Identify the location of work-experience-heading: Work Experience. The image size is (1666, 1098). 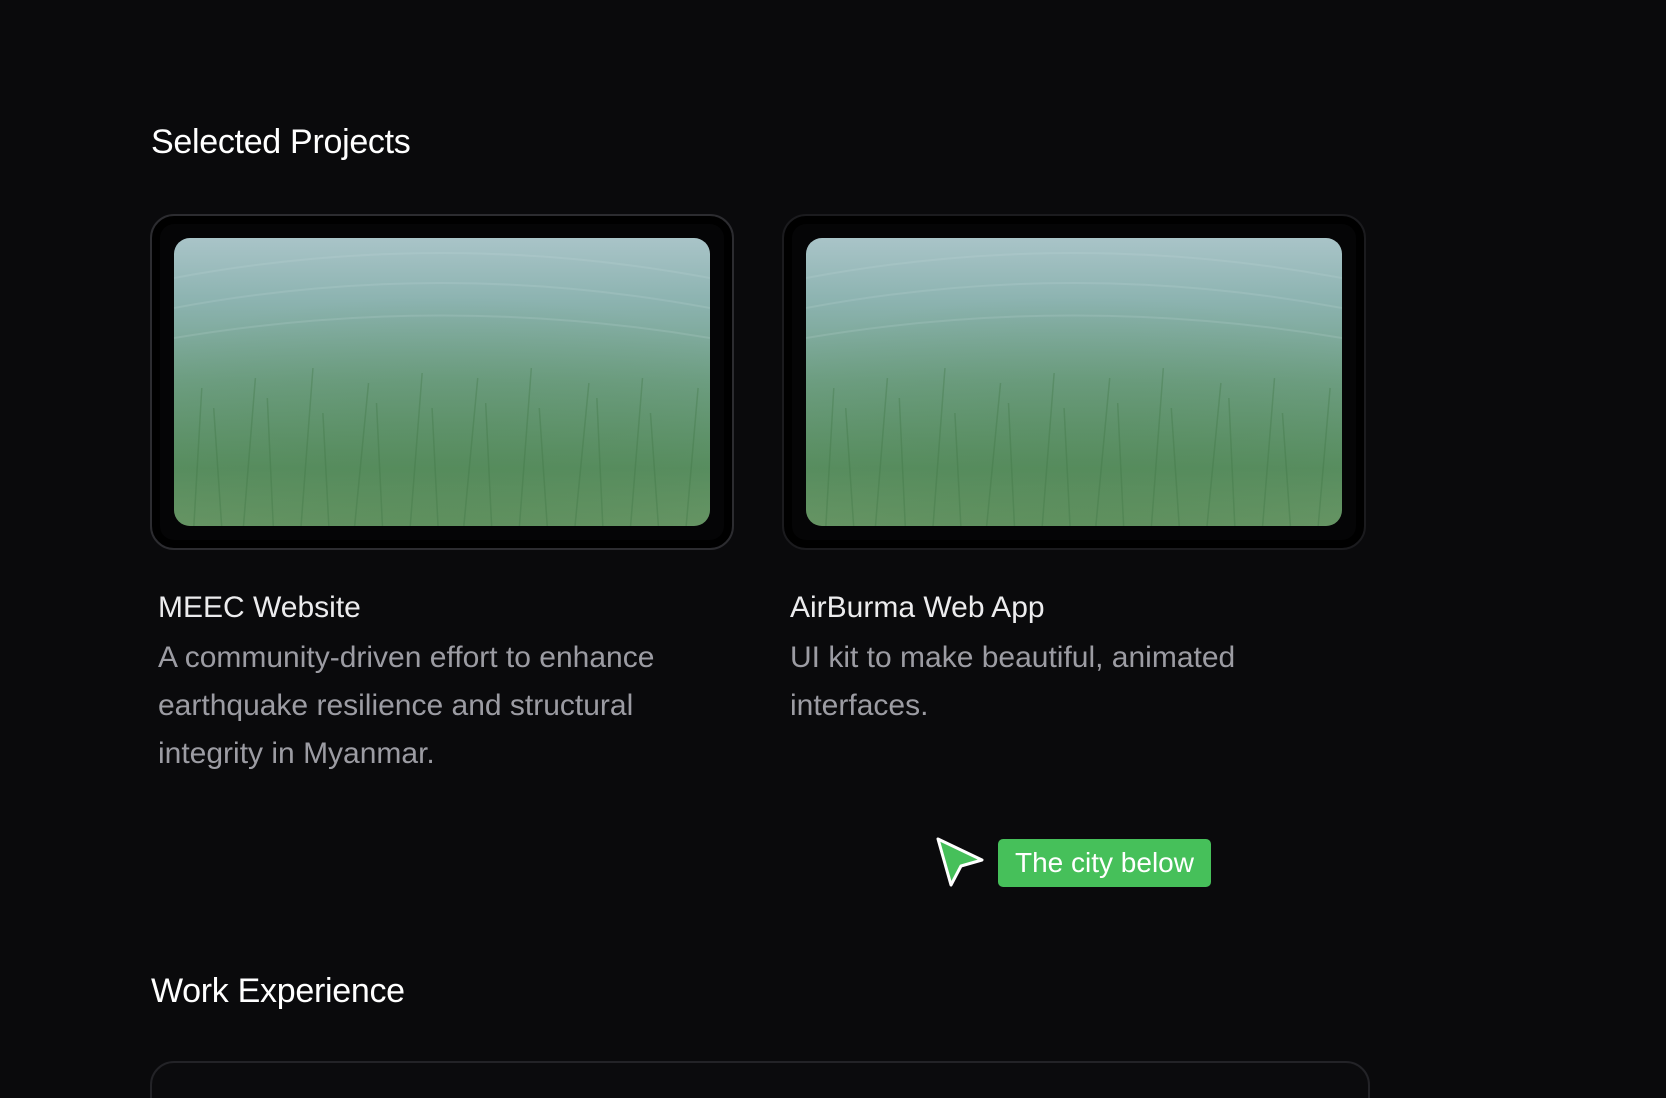
(278, 991).